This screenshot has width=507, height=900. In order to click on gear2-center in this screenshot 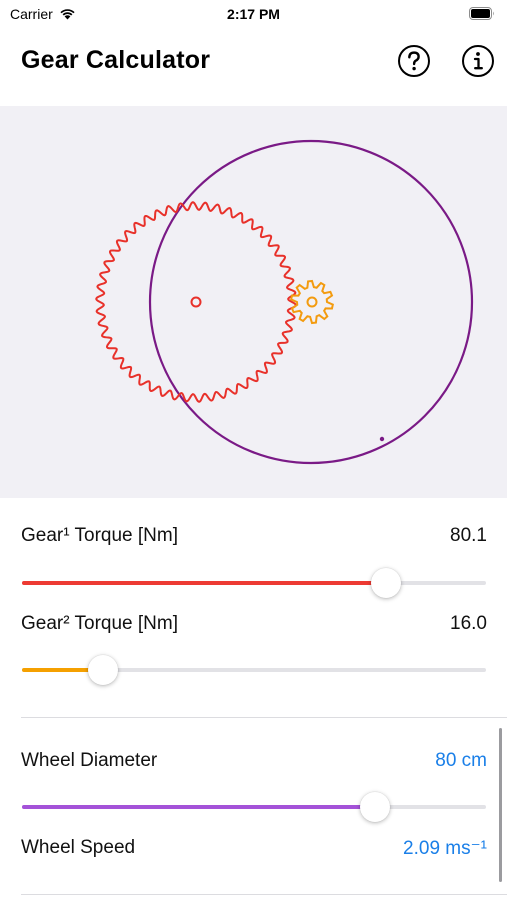, I will do `click(312, 302)`.